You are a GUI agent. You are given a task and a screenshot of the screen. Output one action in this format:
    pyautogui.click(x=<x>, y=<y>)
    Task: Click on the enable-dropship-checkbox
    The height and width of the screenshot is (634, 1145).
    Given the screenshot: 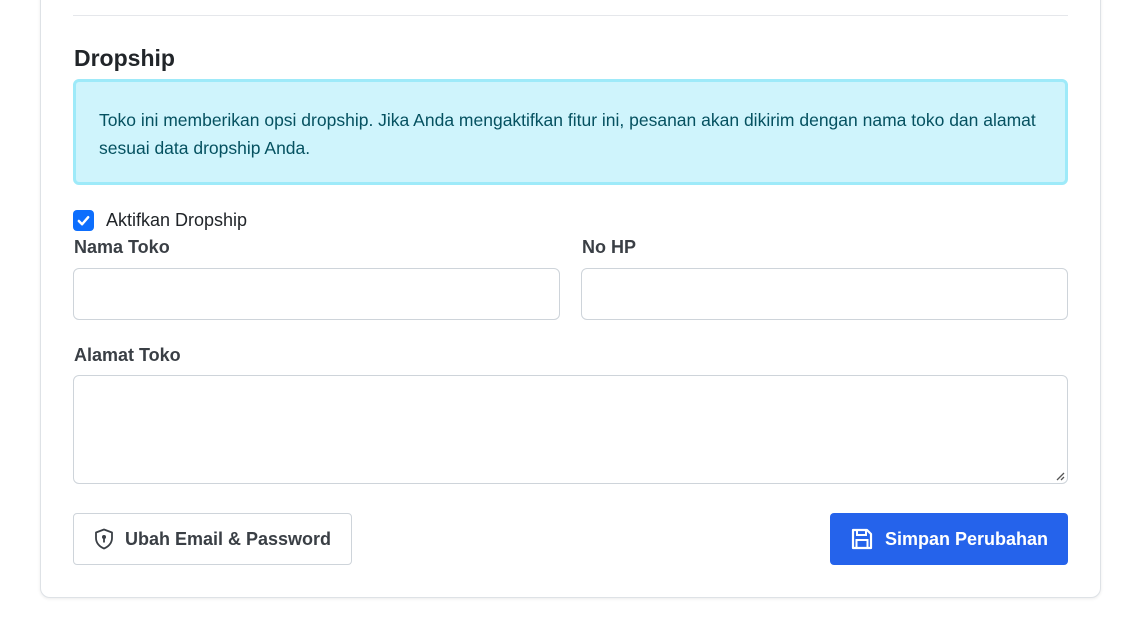 What is the action you would take?
    pyautogui.click(x=83, y=220)
    